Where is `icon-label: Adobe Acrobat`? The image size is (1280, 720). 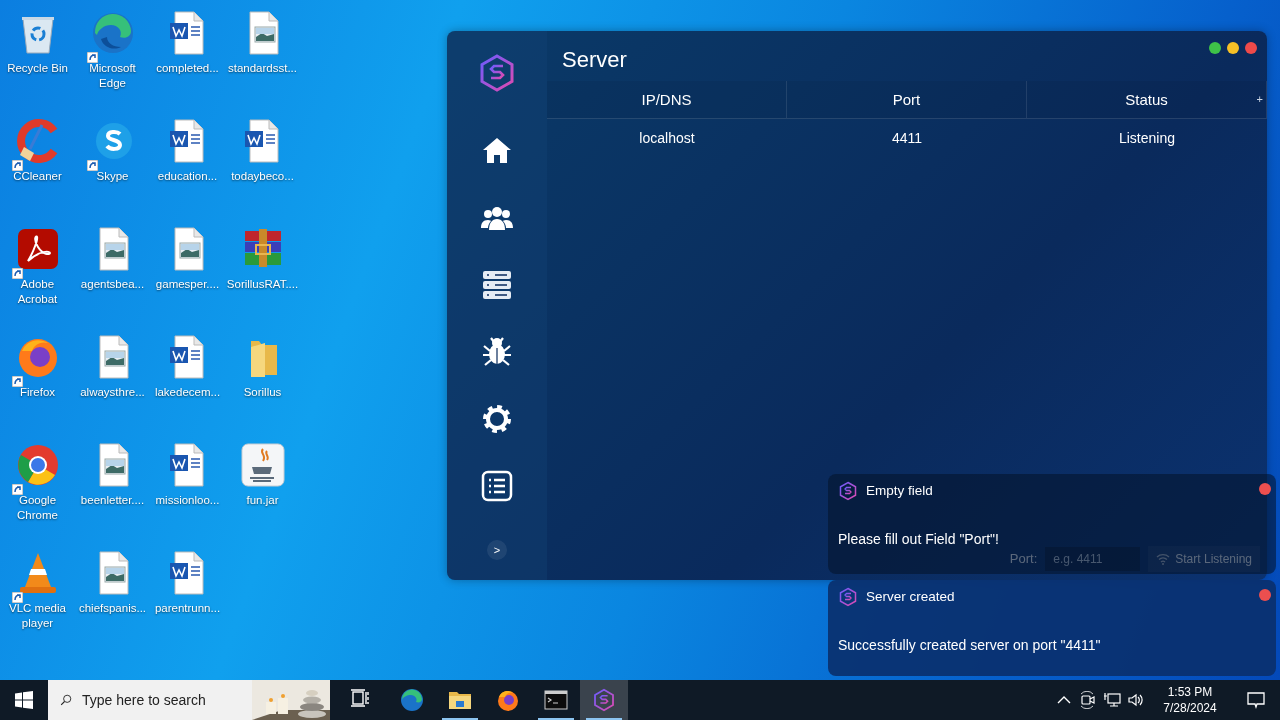 icon-label: Adobe Acrobat is located at coordinates (37, 292).